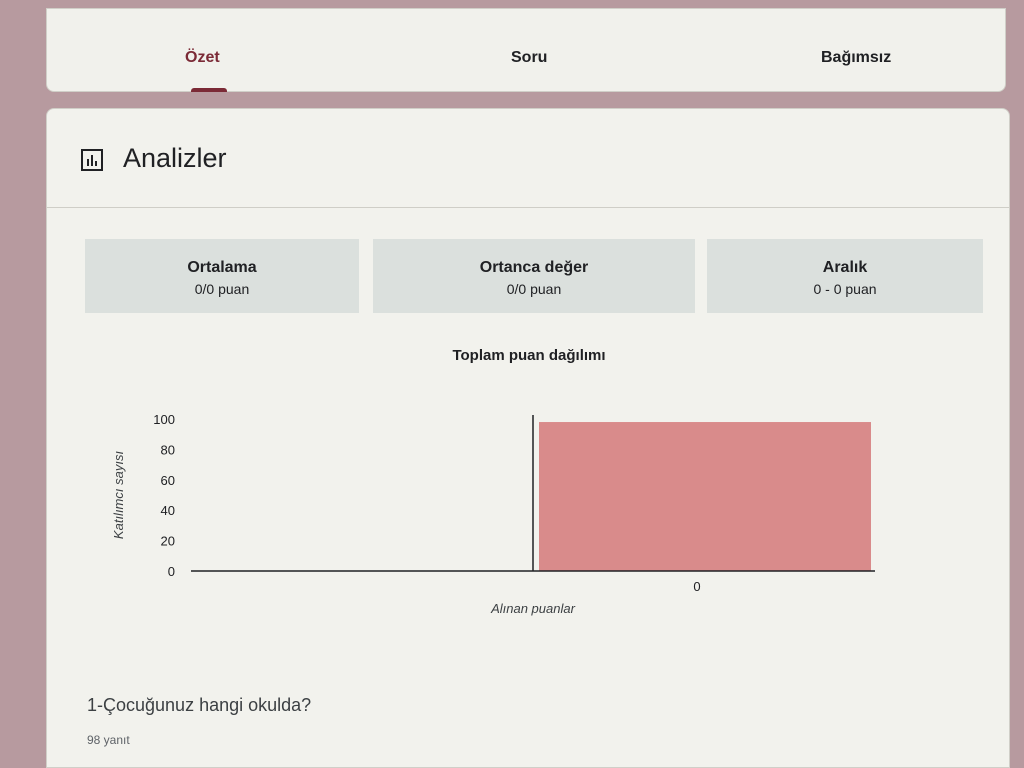  I want to click on stat-range-value: 0 - 0 puan, so click(845, 289).